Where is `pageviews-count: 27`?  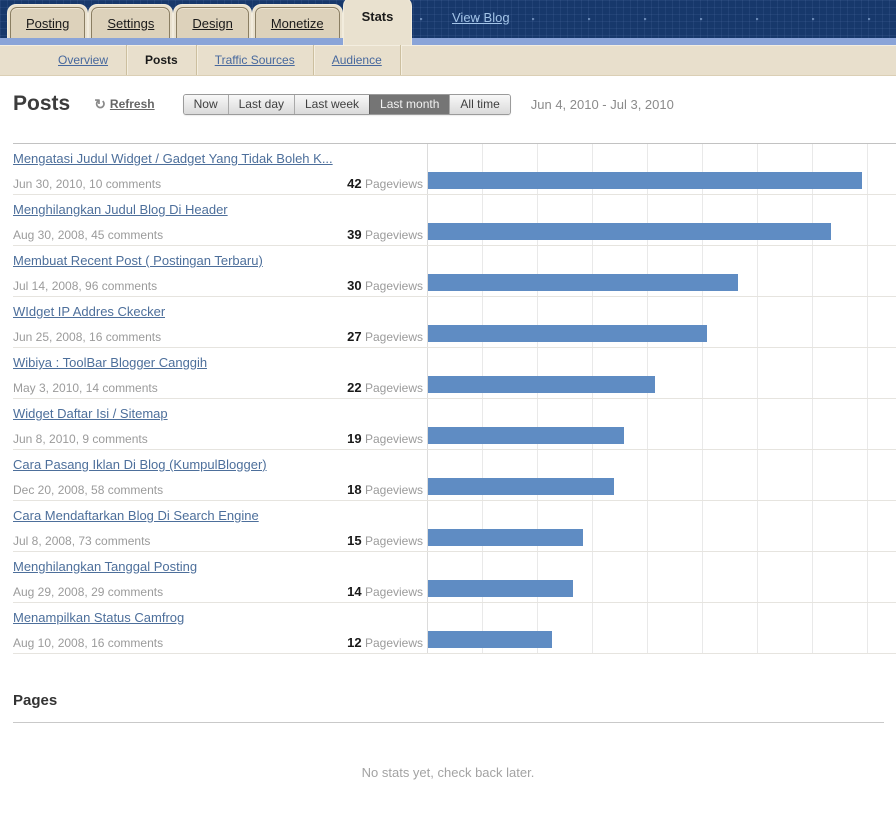
pageviews-count: 27 is located at coordinates (354, 336).